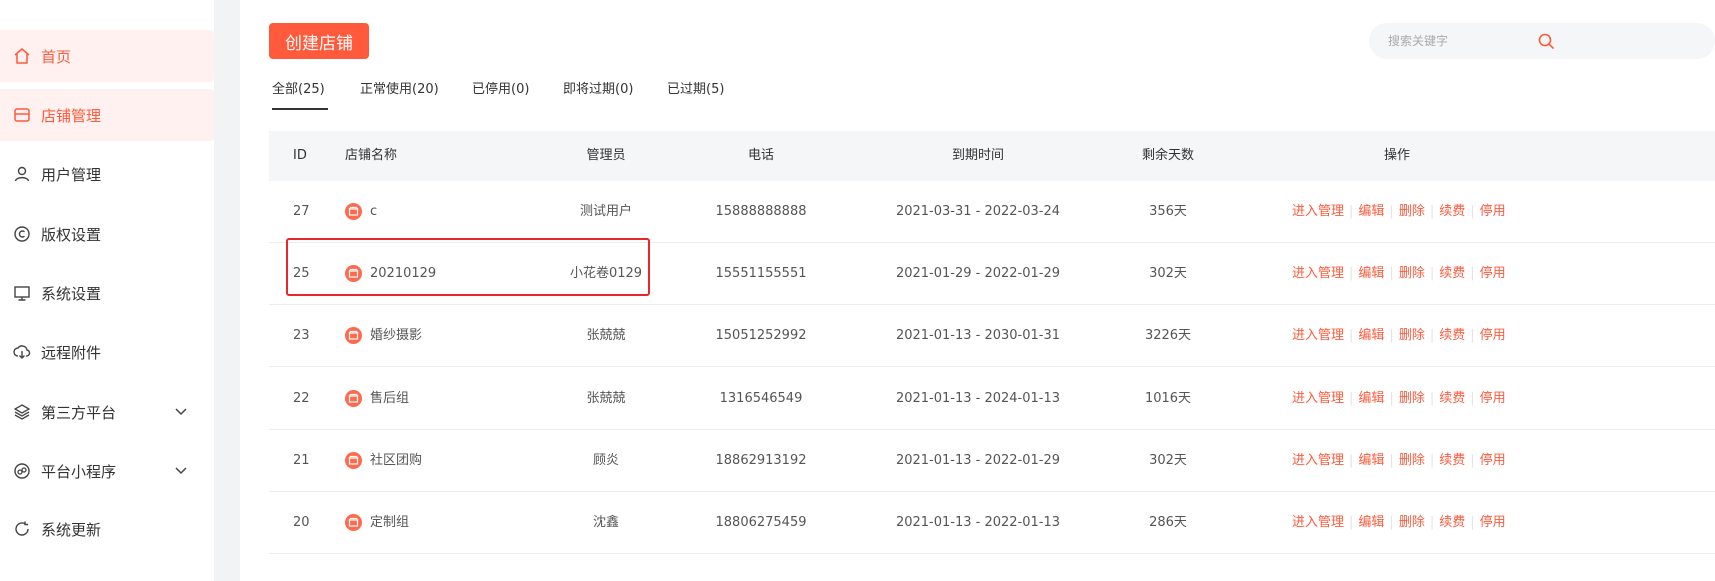 This screenshot has width=1715, height=581. Describe the element at coordinates (399, 94) in the screenshot. I see `tab-normal: 正常使用(20)` at that location.